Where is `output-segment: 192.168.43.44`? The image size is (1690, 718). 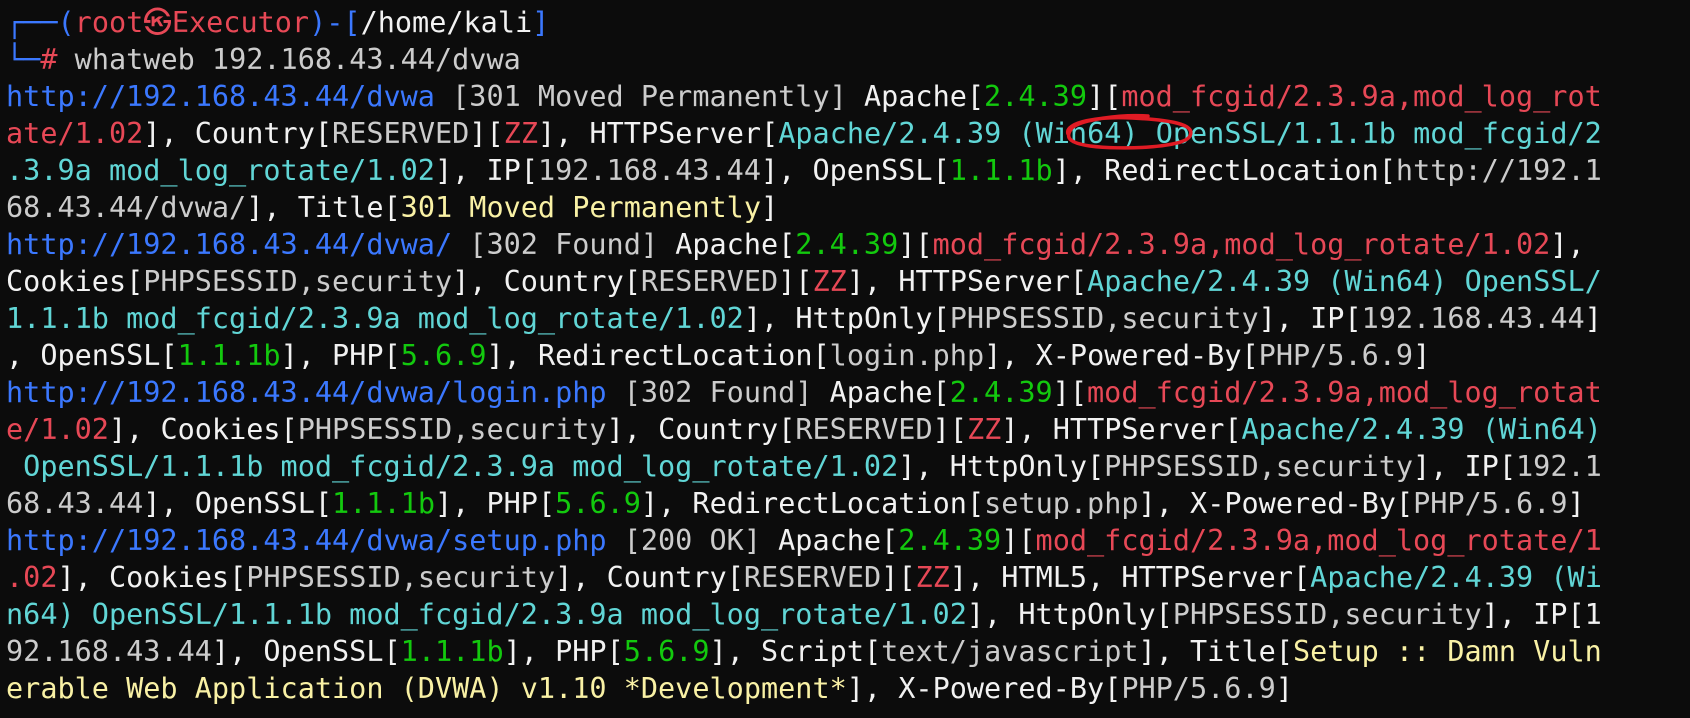
output-segment: 192.168.43.44 is located at coordinates (649, 170).